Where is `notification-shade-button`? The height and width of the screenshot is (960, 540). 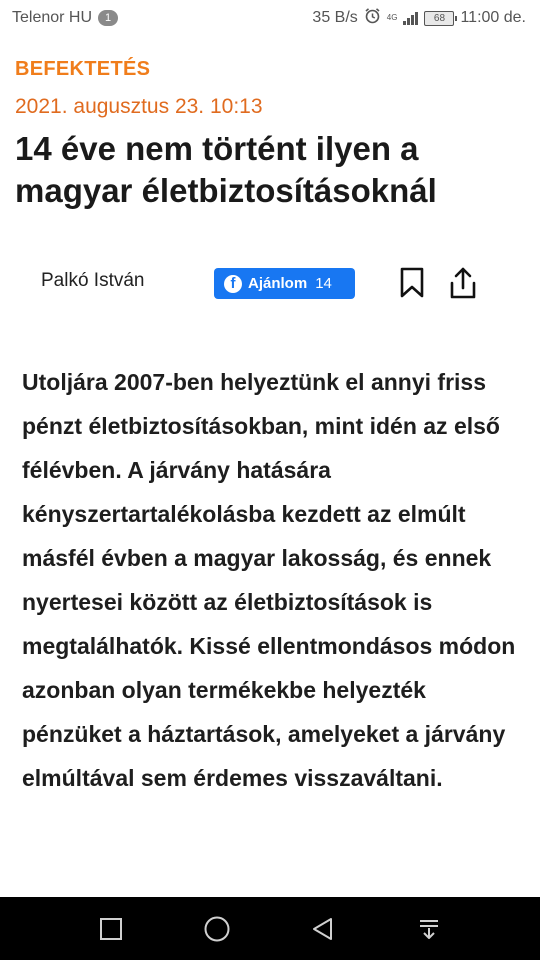 notification-shade-button is located at coordinates (429, 929).